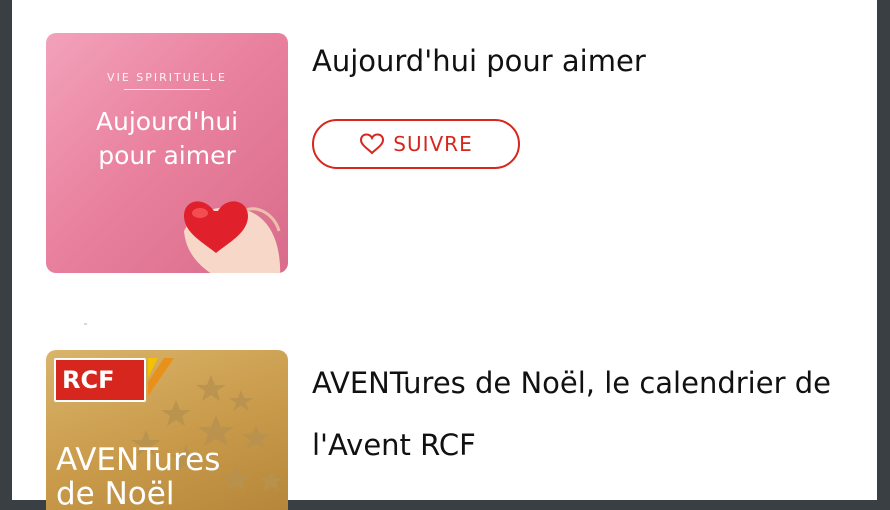 The height and width of the screenshot is (510, 890). Describe the element at coordinates (167, 139) in the screenshot. I see `cover-title-text: Aujourd'hui pour aimer` at that location.